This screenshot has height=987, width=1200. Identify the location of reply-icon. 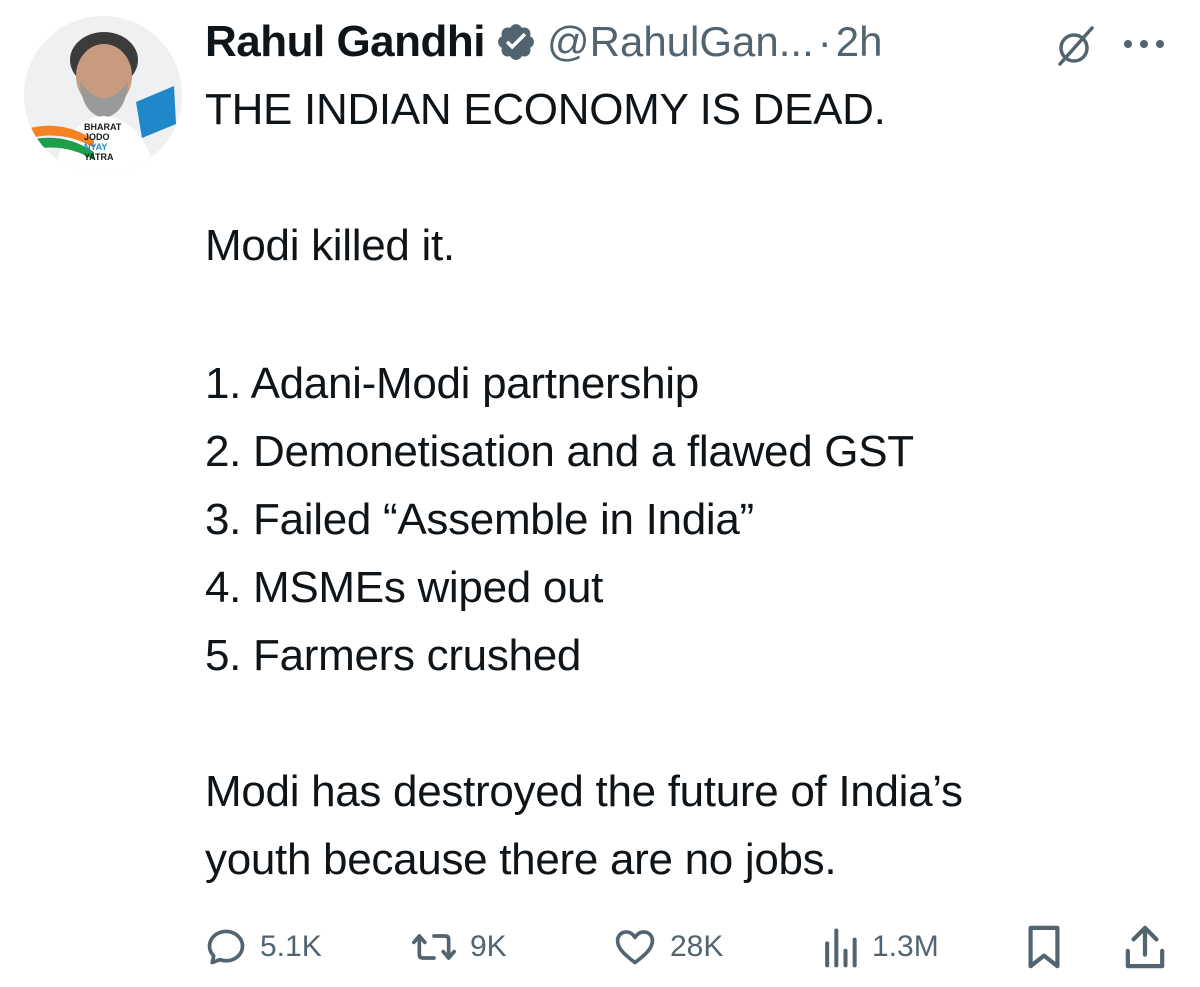
(226, 947).